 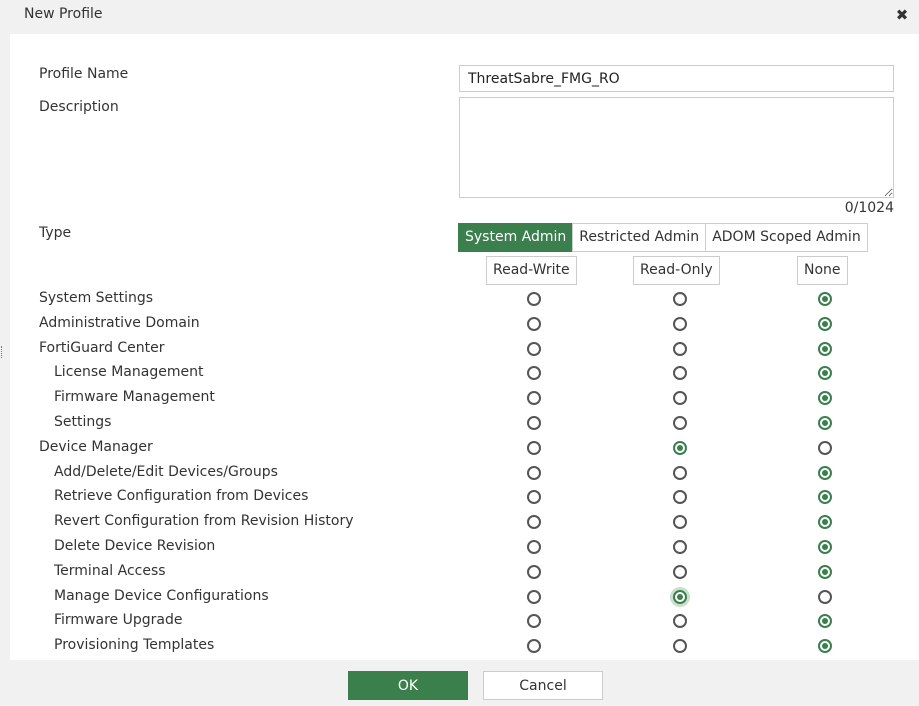 What do you see at coordinates (134, 645) in the screenshot?
I see `permission-label: Provisioning Templates` at bounding box center [134, 645].